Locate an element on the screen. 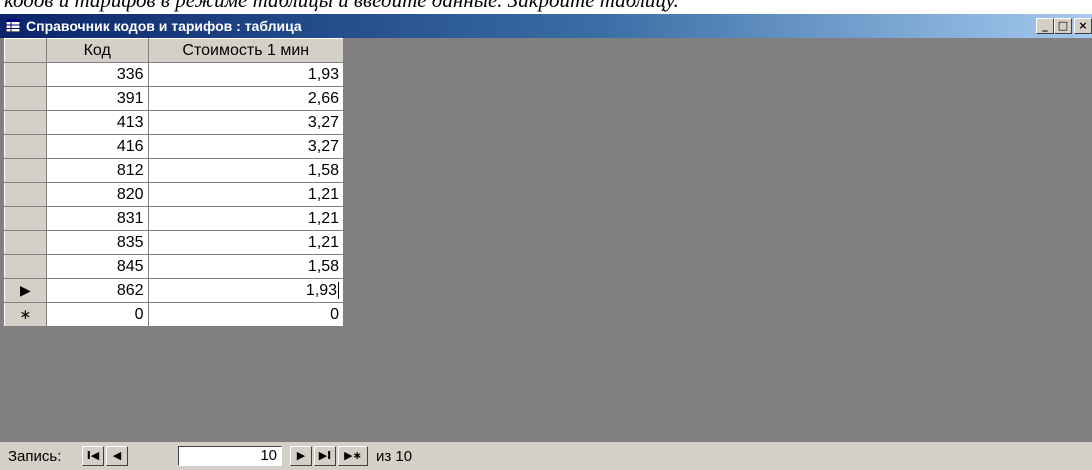  datasheet-icon is located at coordinates (13, 25).